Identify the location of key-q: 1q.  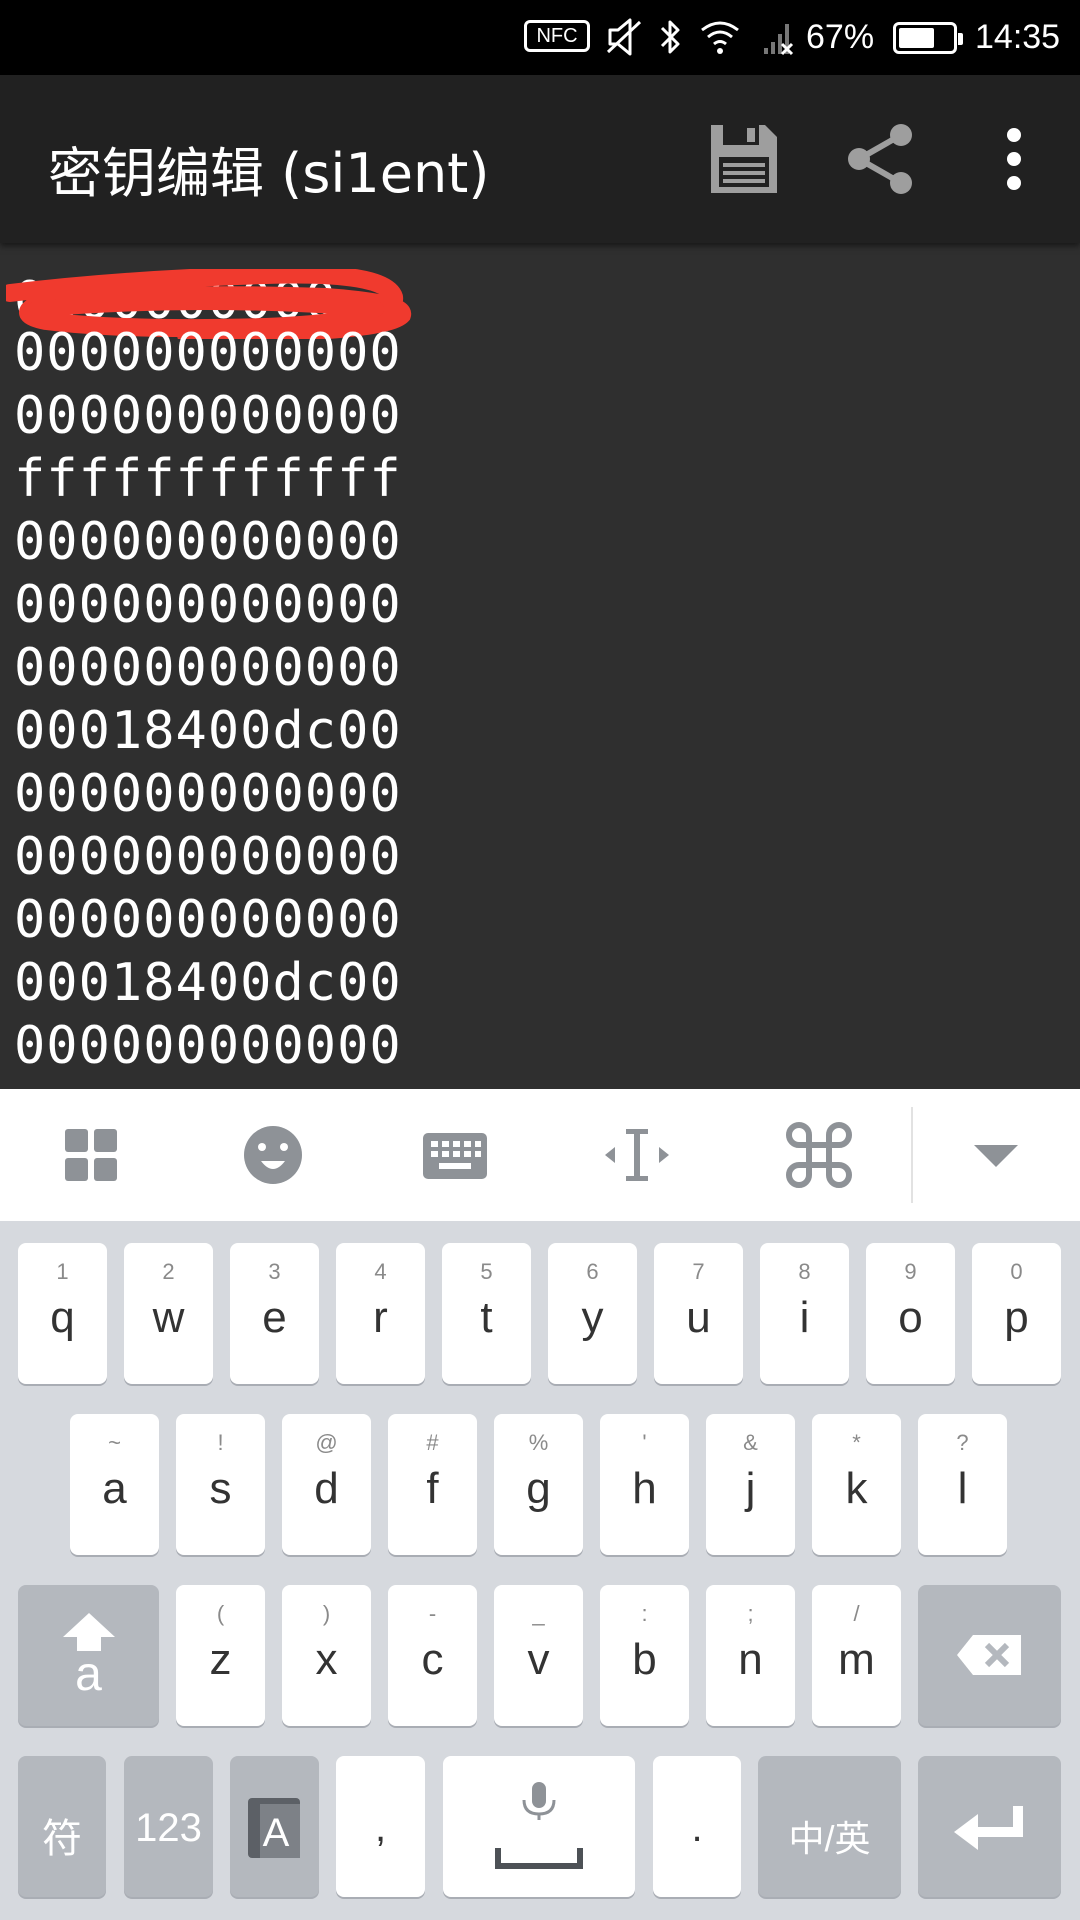
(62, 1313).